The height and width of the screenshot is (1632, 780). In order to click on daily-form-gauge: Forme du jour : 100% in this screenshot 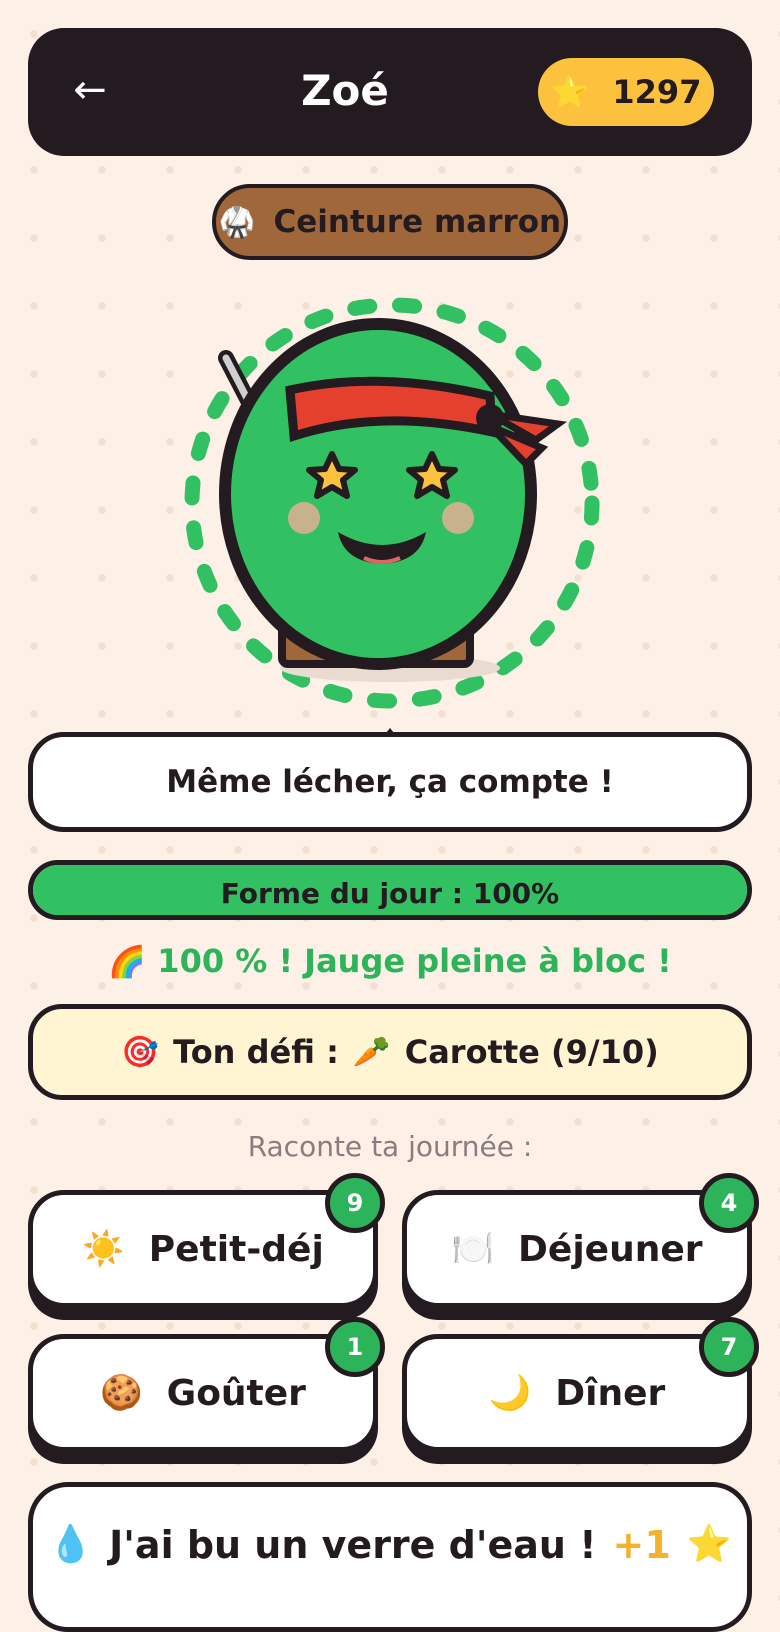, I will do `click(390, 890)`.